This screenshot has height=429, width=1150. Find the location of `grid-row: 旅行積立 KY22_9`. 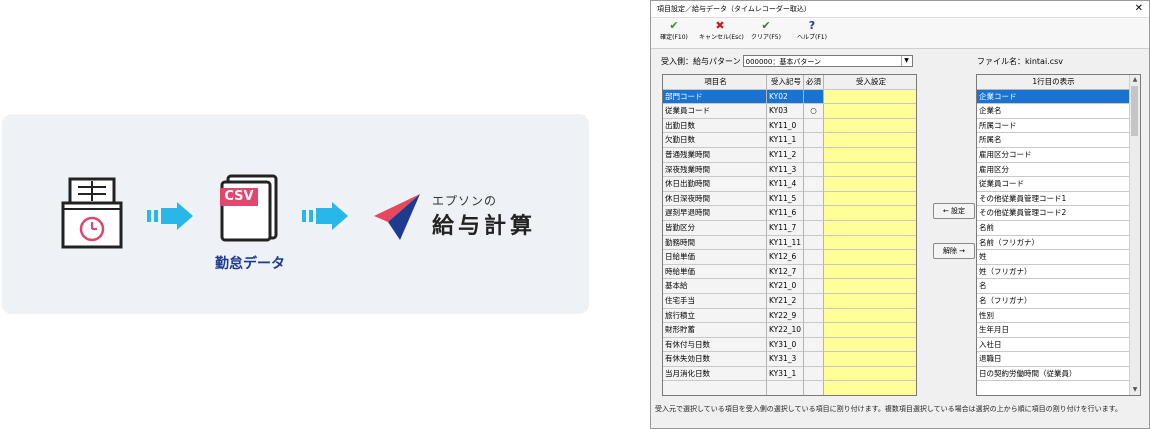

grid-row: 旅行積立 KY22_9 is located at coordinates (789, 316).